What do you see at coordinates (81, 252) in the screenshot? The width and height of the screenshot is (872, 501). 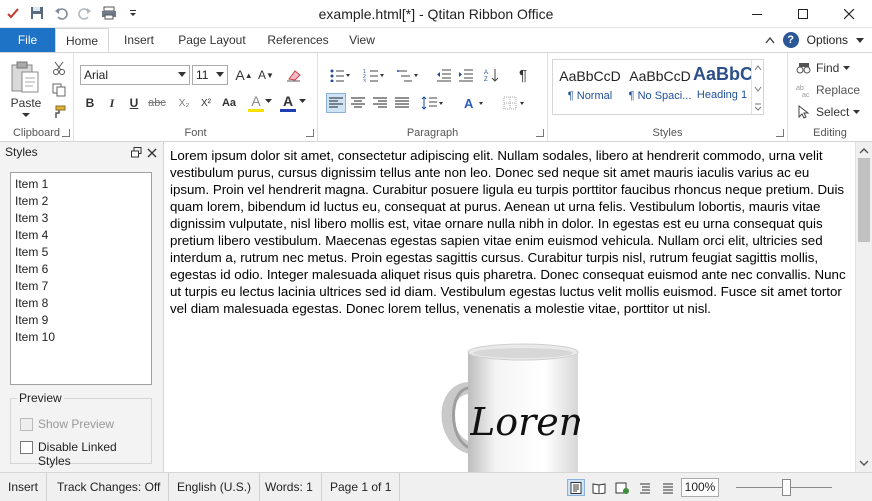 I see `list-item: Item 5` at bounding box center [81, 252].